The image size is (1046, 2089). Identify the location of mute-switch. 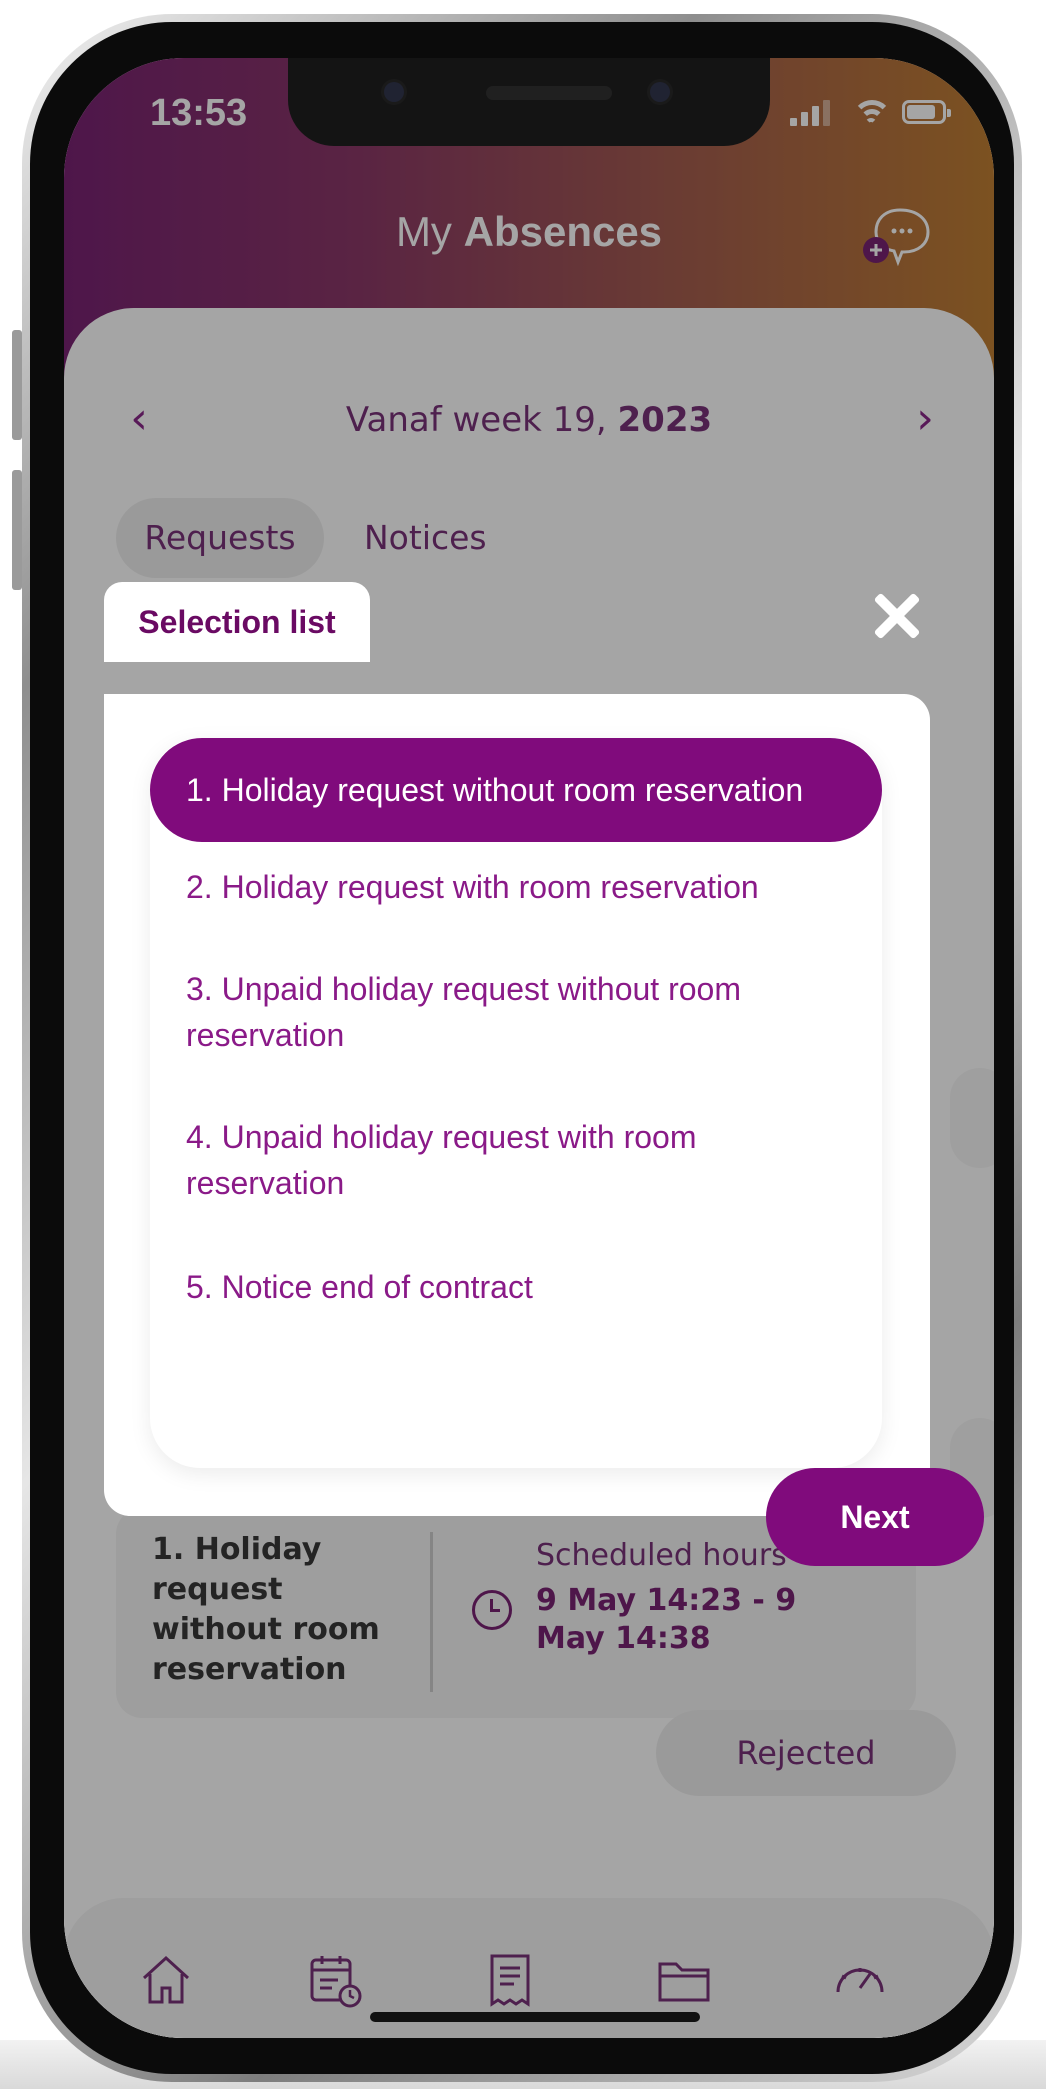
(17, 385).